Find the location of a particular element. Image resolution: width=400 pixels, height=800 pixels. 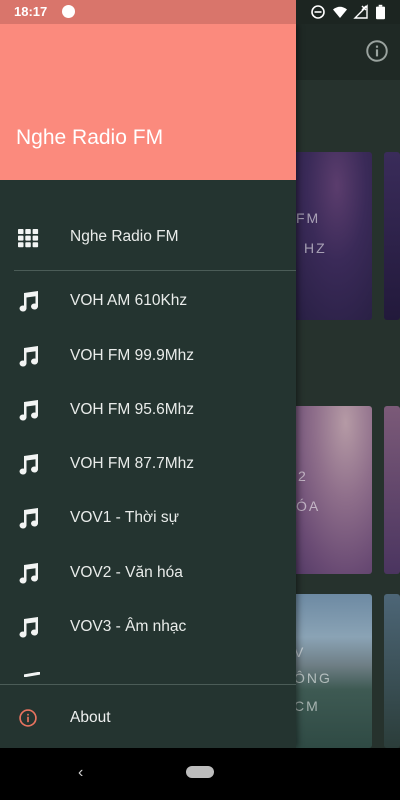

card-text: ÔNG is located at coordinates (313, 678).